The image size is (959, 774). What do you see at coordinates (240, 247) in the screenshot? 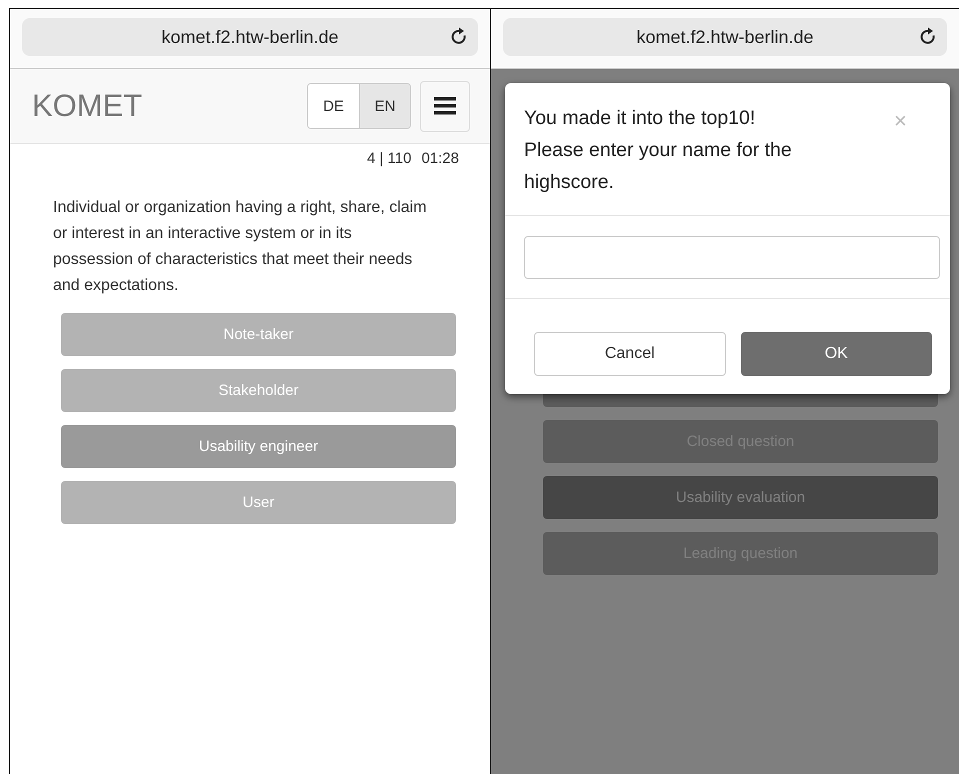
I see `question-text: Individual or organization having a right, share, claim or interest in an interactive system or in its possession of characteristics that meet their needs and expectations.` at bounding box center [240, 247].